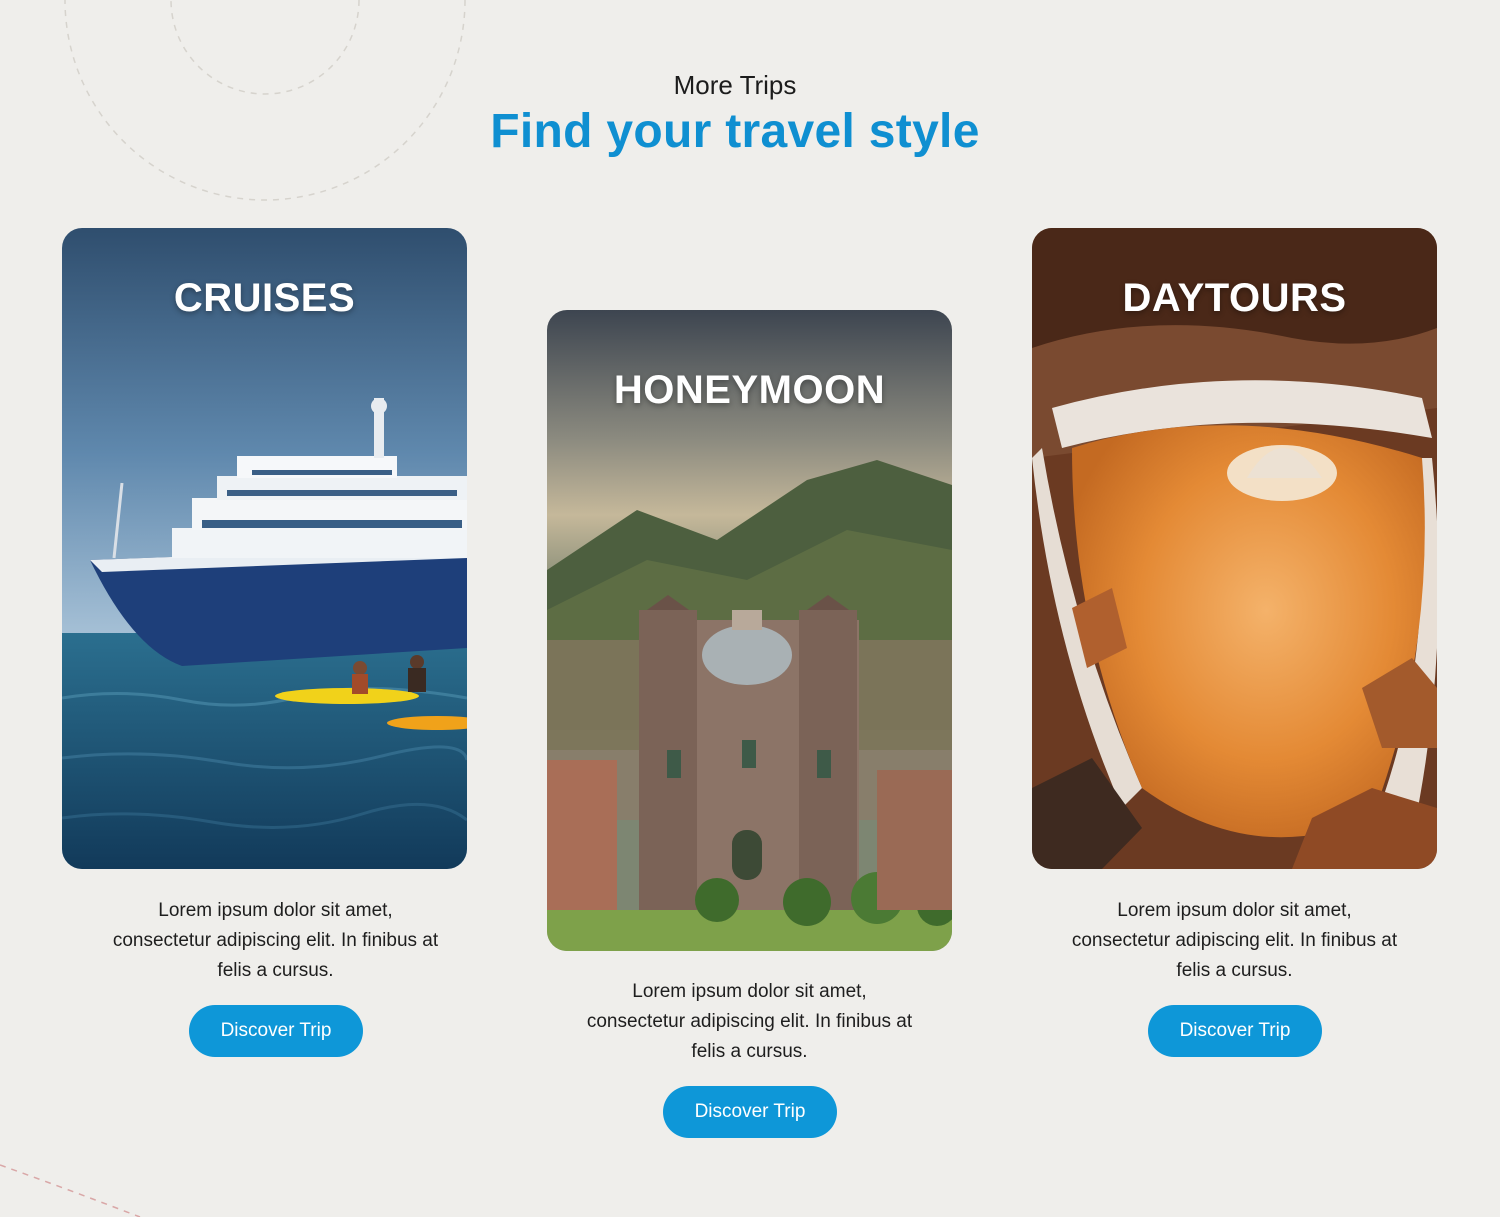 The height and width of the screenshot is (1217, 1500). I want to click on card-daytours-image: DAYTOURS, so click(1234, 548).